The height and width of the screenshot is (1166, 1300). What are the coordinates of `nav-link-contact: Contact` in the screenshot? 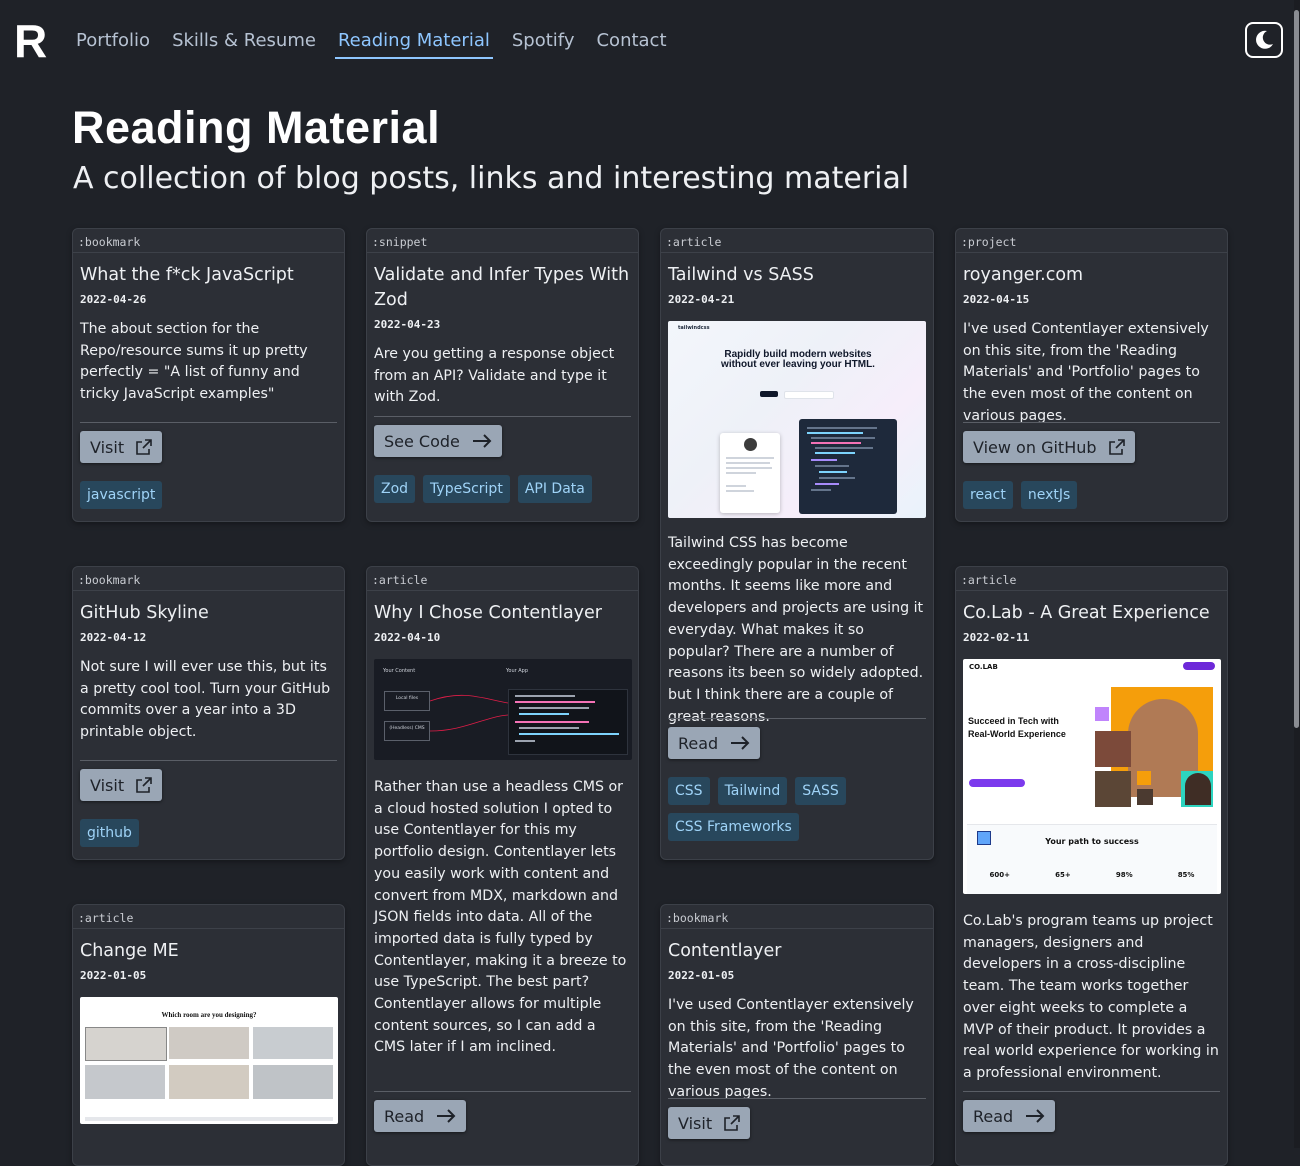 It's located at (631, 43).